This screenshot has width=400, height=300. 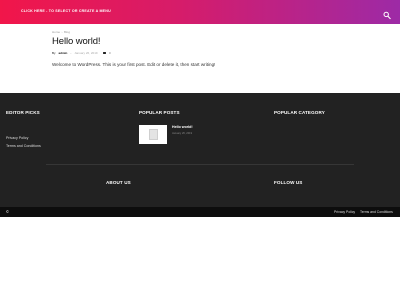 What do you see at coordinates (110, 53) in the screenshot?
I see `comment-count: 0` at bounding box center [110, 53].